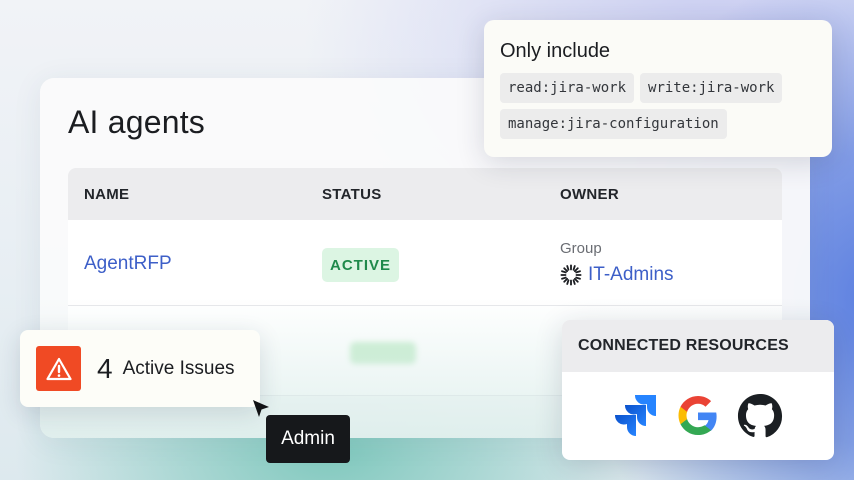  Describe the element at coordinates (128, 264) in the screenshot. I see `agent-name-link: AgentRFP` at that location.